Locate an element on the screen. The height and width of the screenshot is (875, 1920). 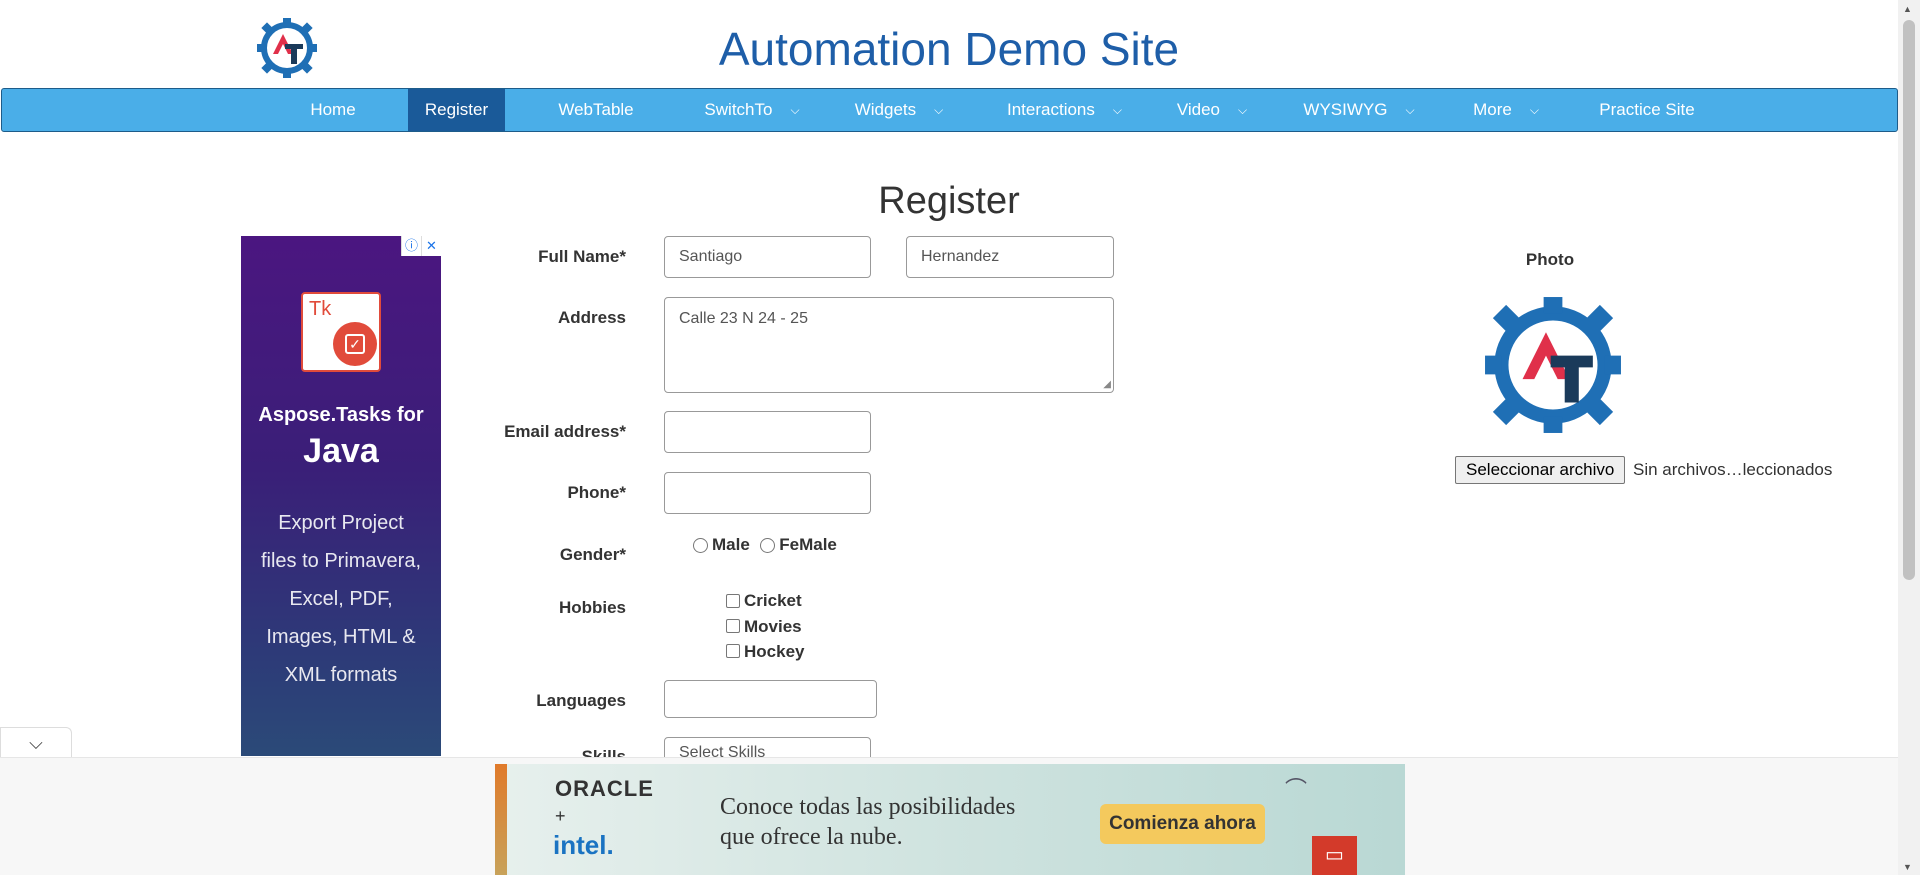
last-name-input: Hernandez is located at coordinates (1010, 257).